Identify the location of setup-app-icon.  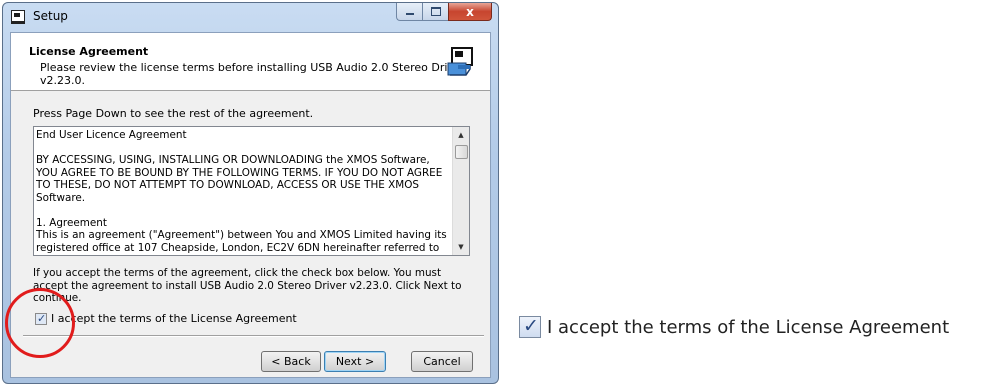
(18, 17).